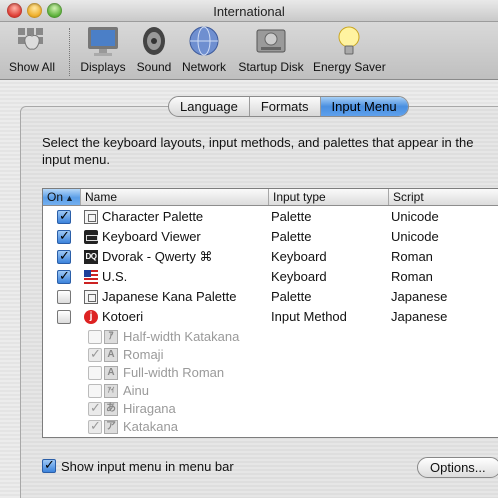  What do you see at coordinates (151, 236) in the screenshot?
I see `row-name: Keyboard Viewer` at bounding box center [151, 236].